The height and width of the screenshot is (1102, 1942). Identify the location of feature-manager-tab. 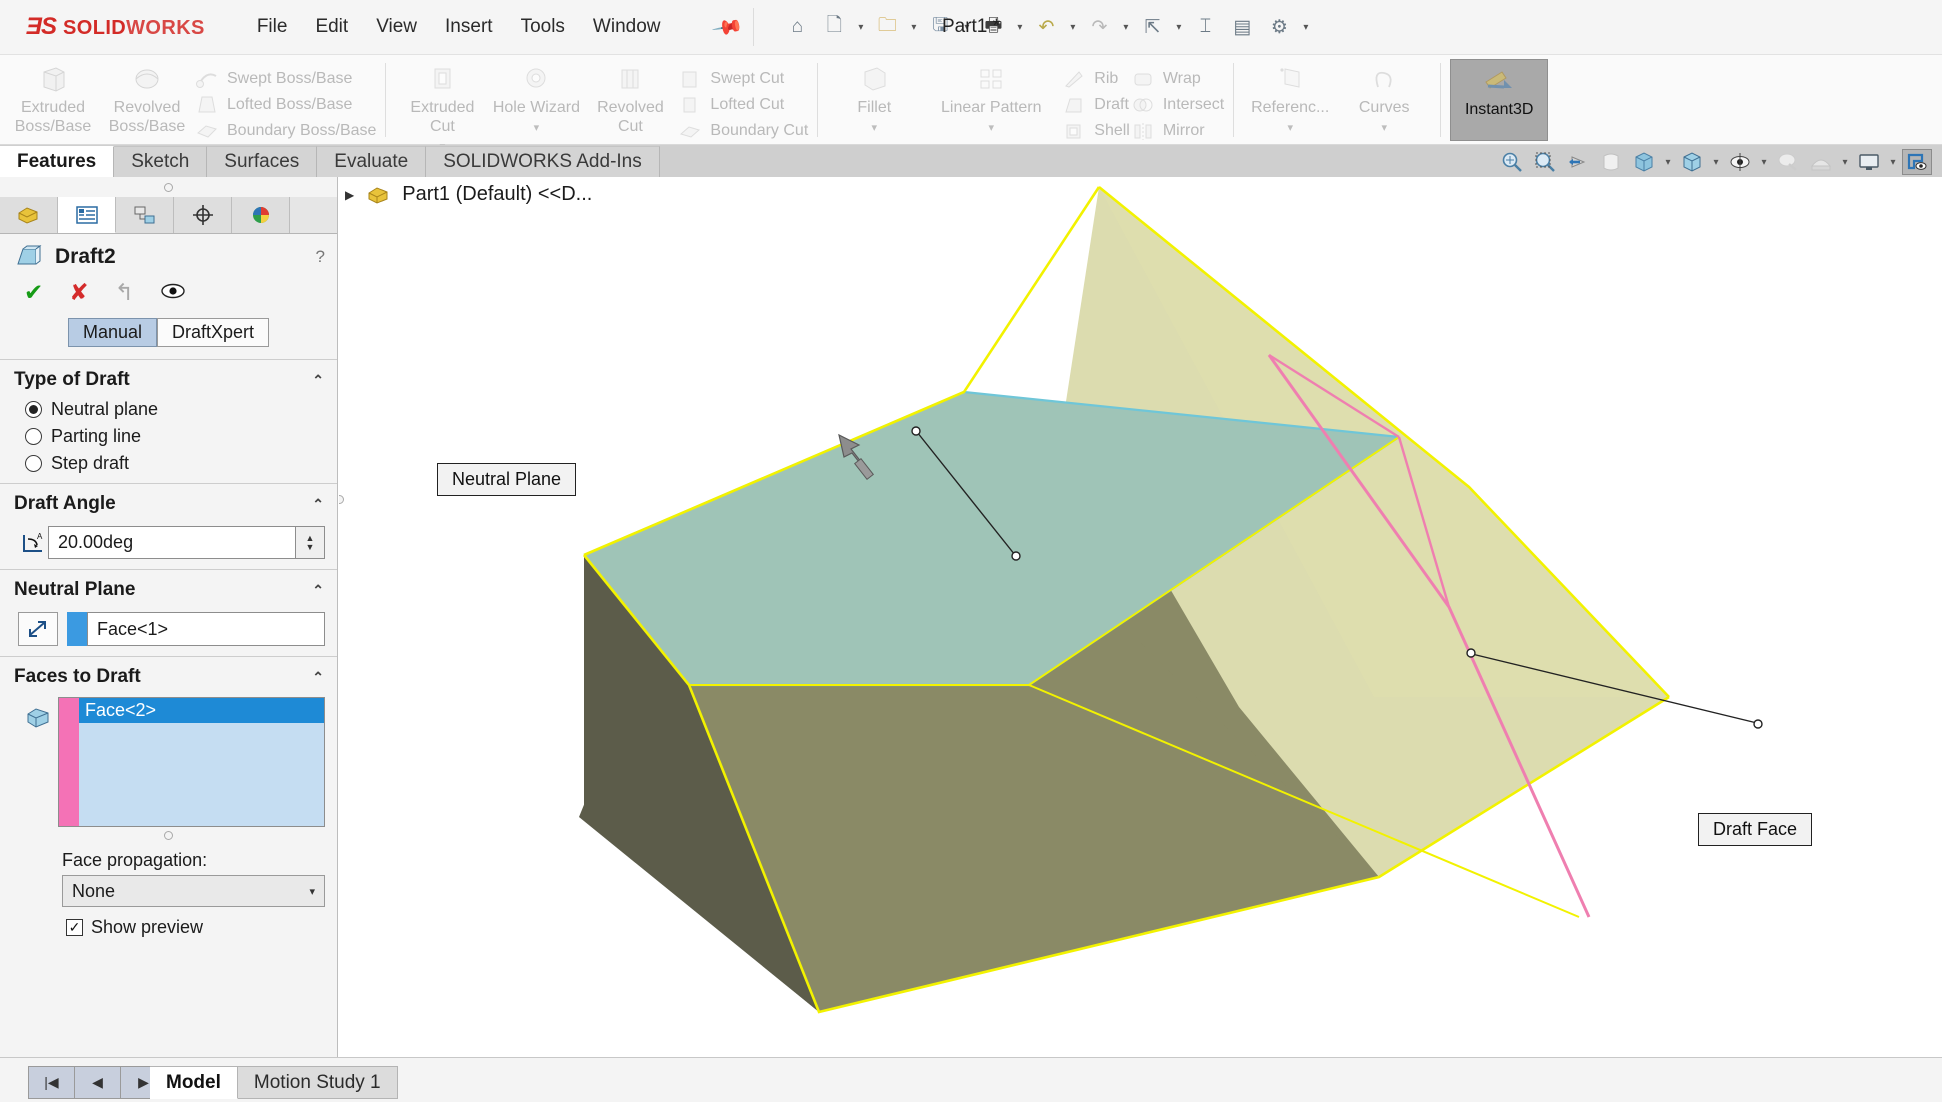
(29, 215).